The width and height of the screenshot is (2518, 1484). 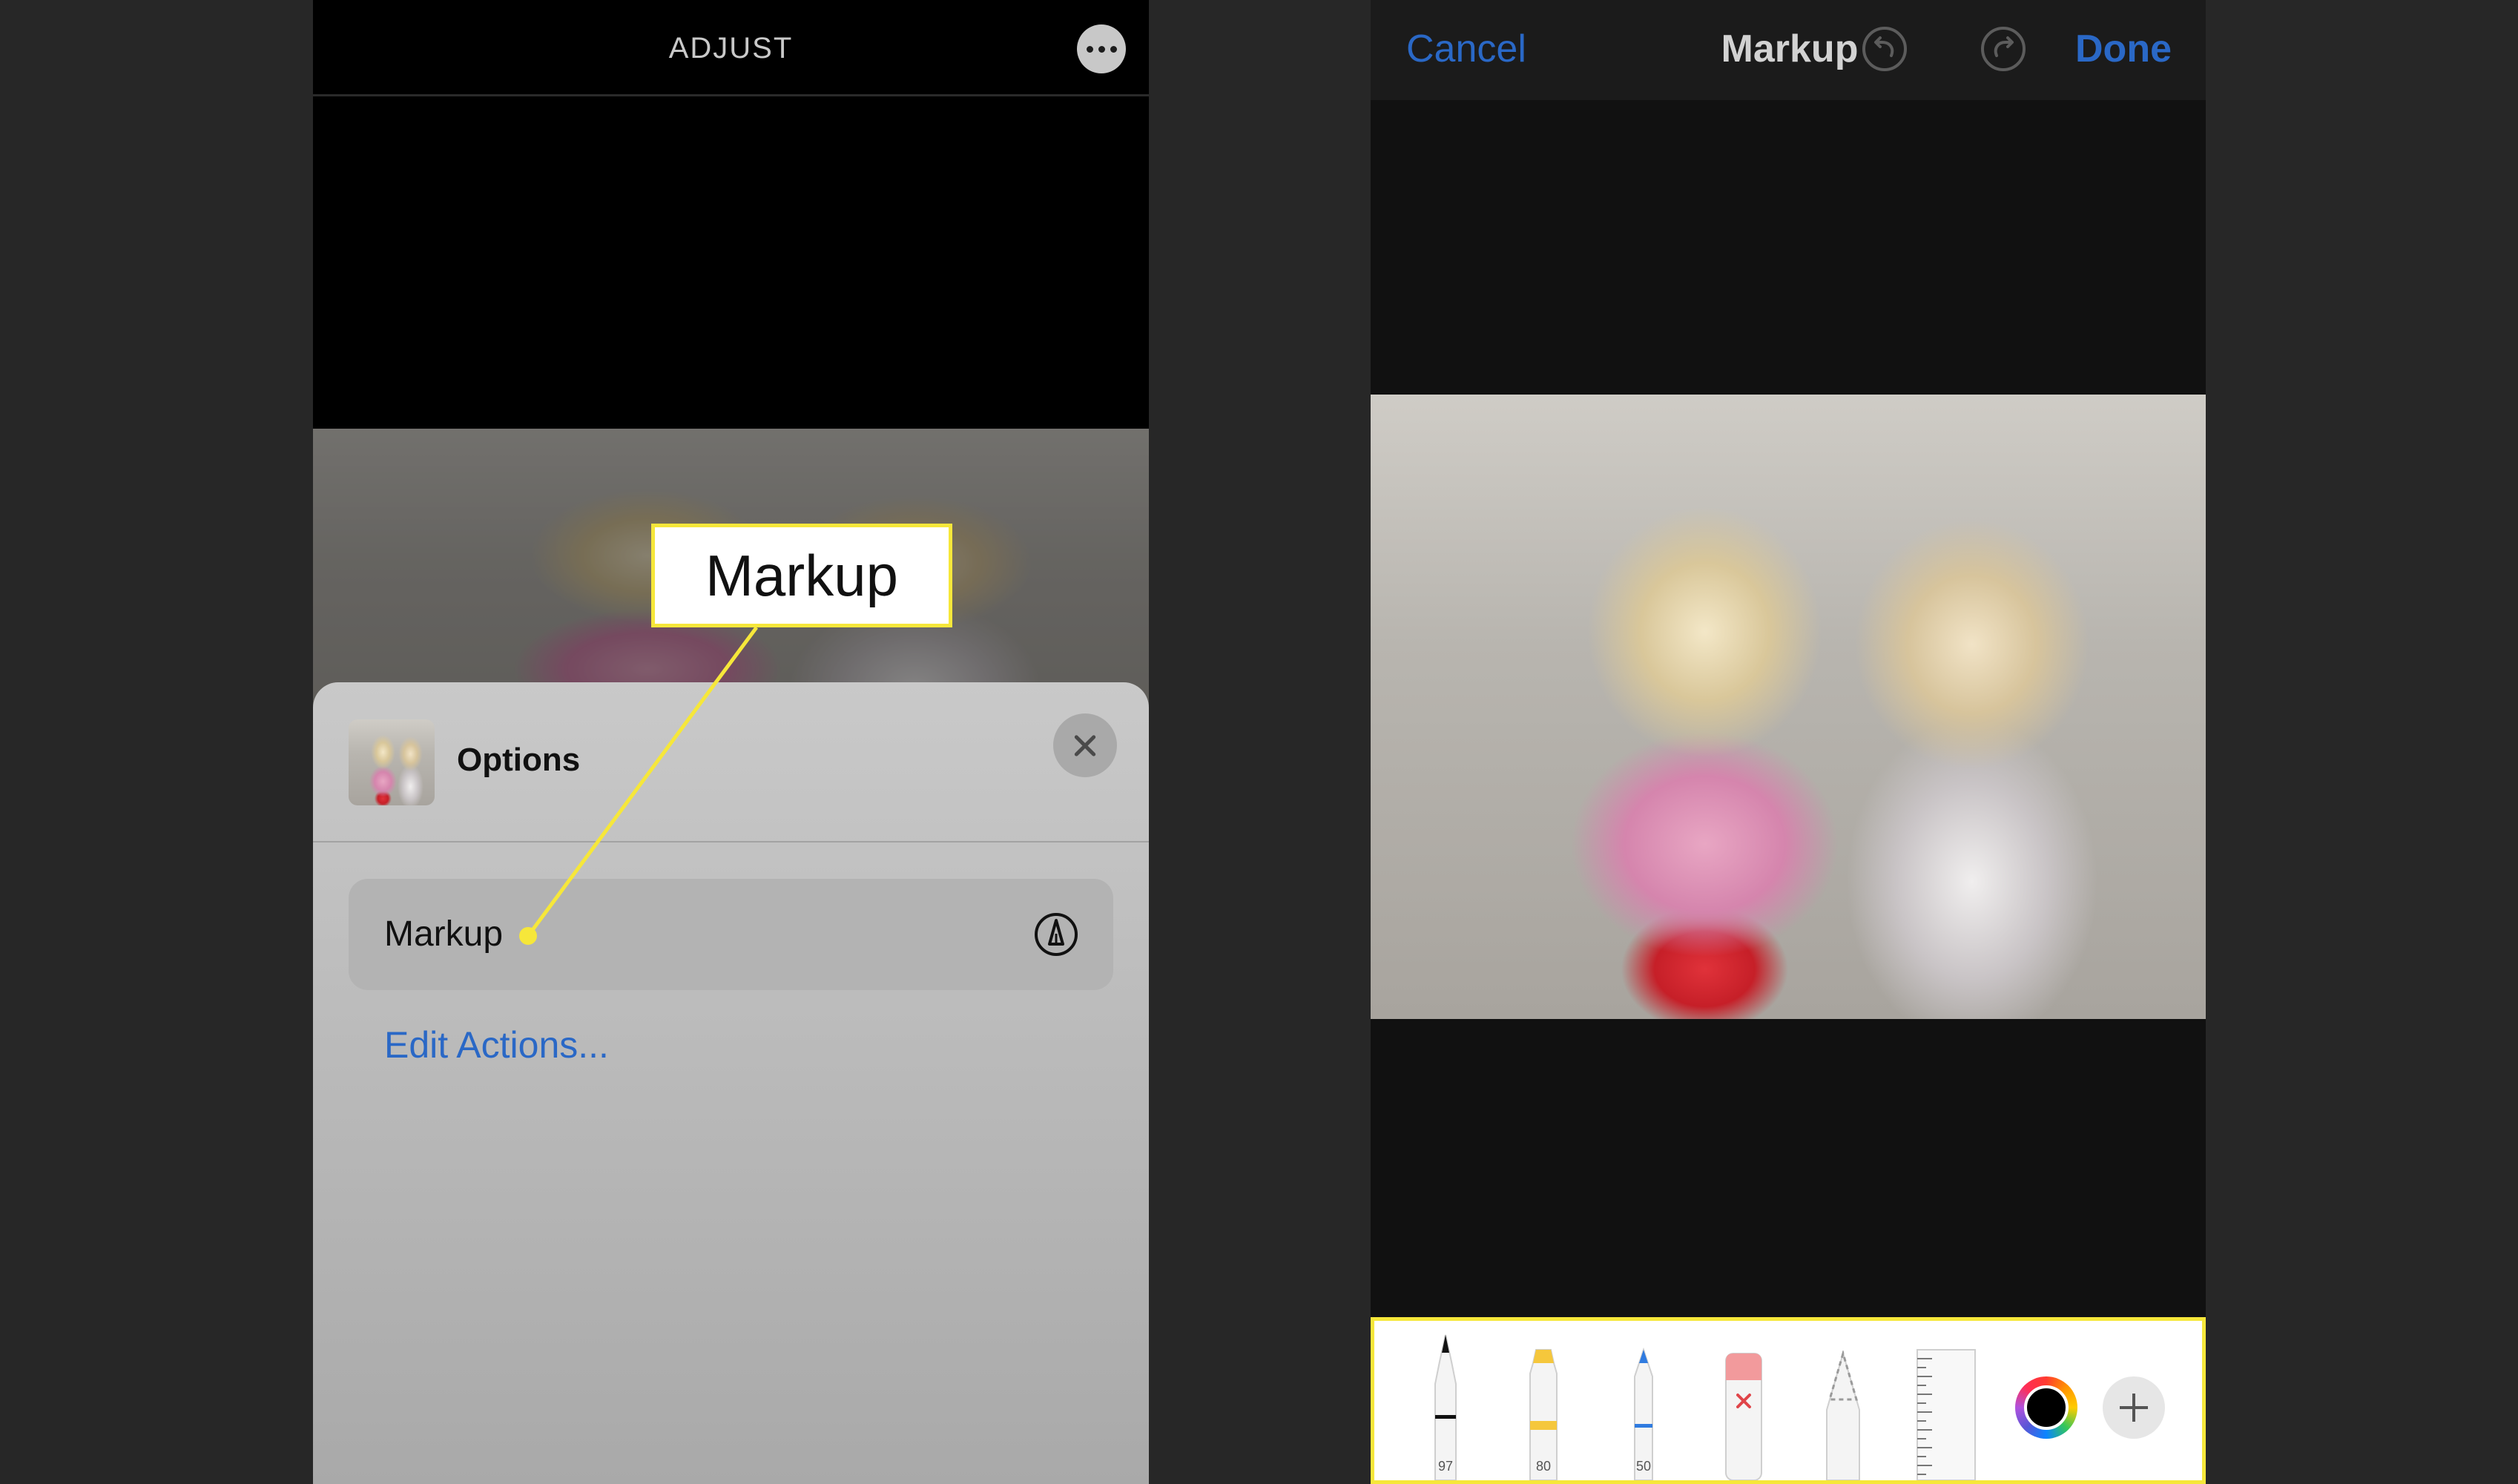 I want to click on markup-nav-bar: Cancel Markup Done, so click(x=1788, y=50).